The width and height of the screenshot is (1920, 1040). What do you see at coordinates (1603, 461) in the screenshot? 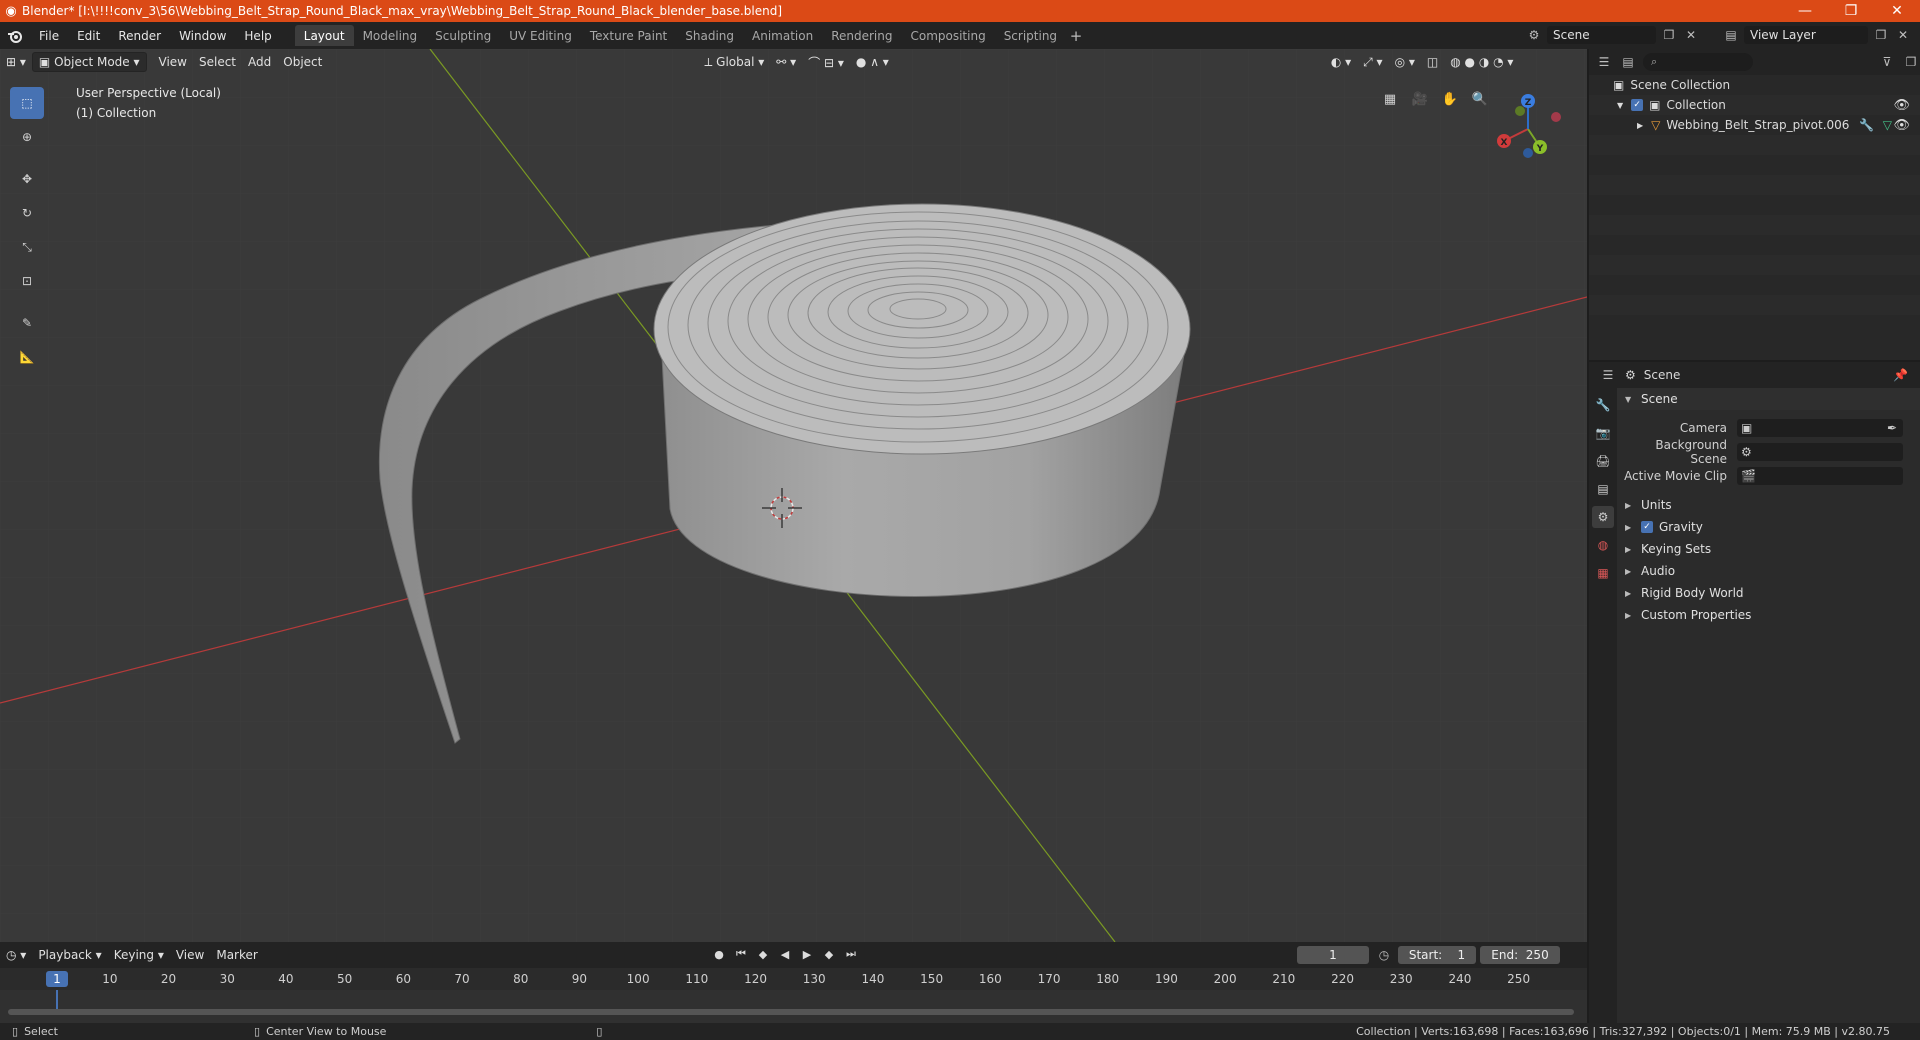
I see `output-tab-icon: 🖨` at bounding box center [1603, 461].